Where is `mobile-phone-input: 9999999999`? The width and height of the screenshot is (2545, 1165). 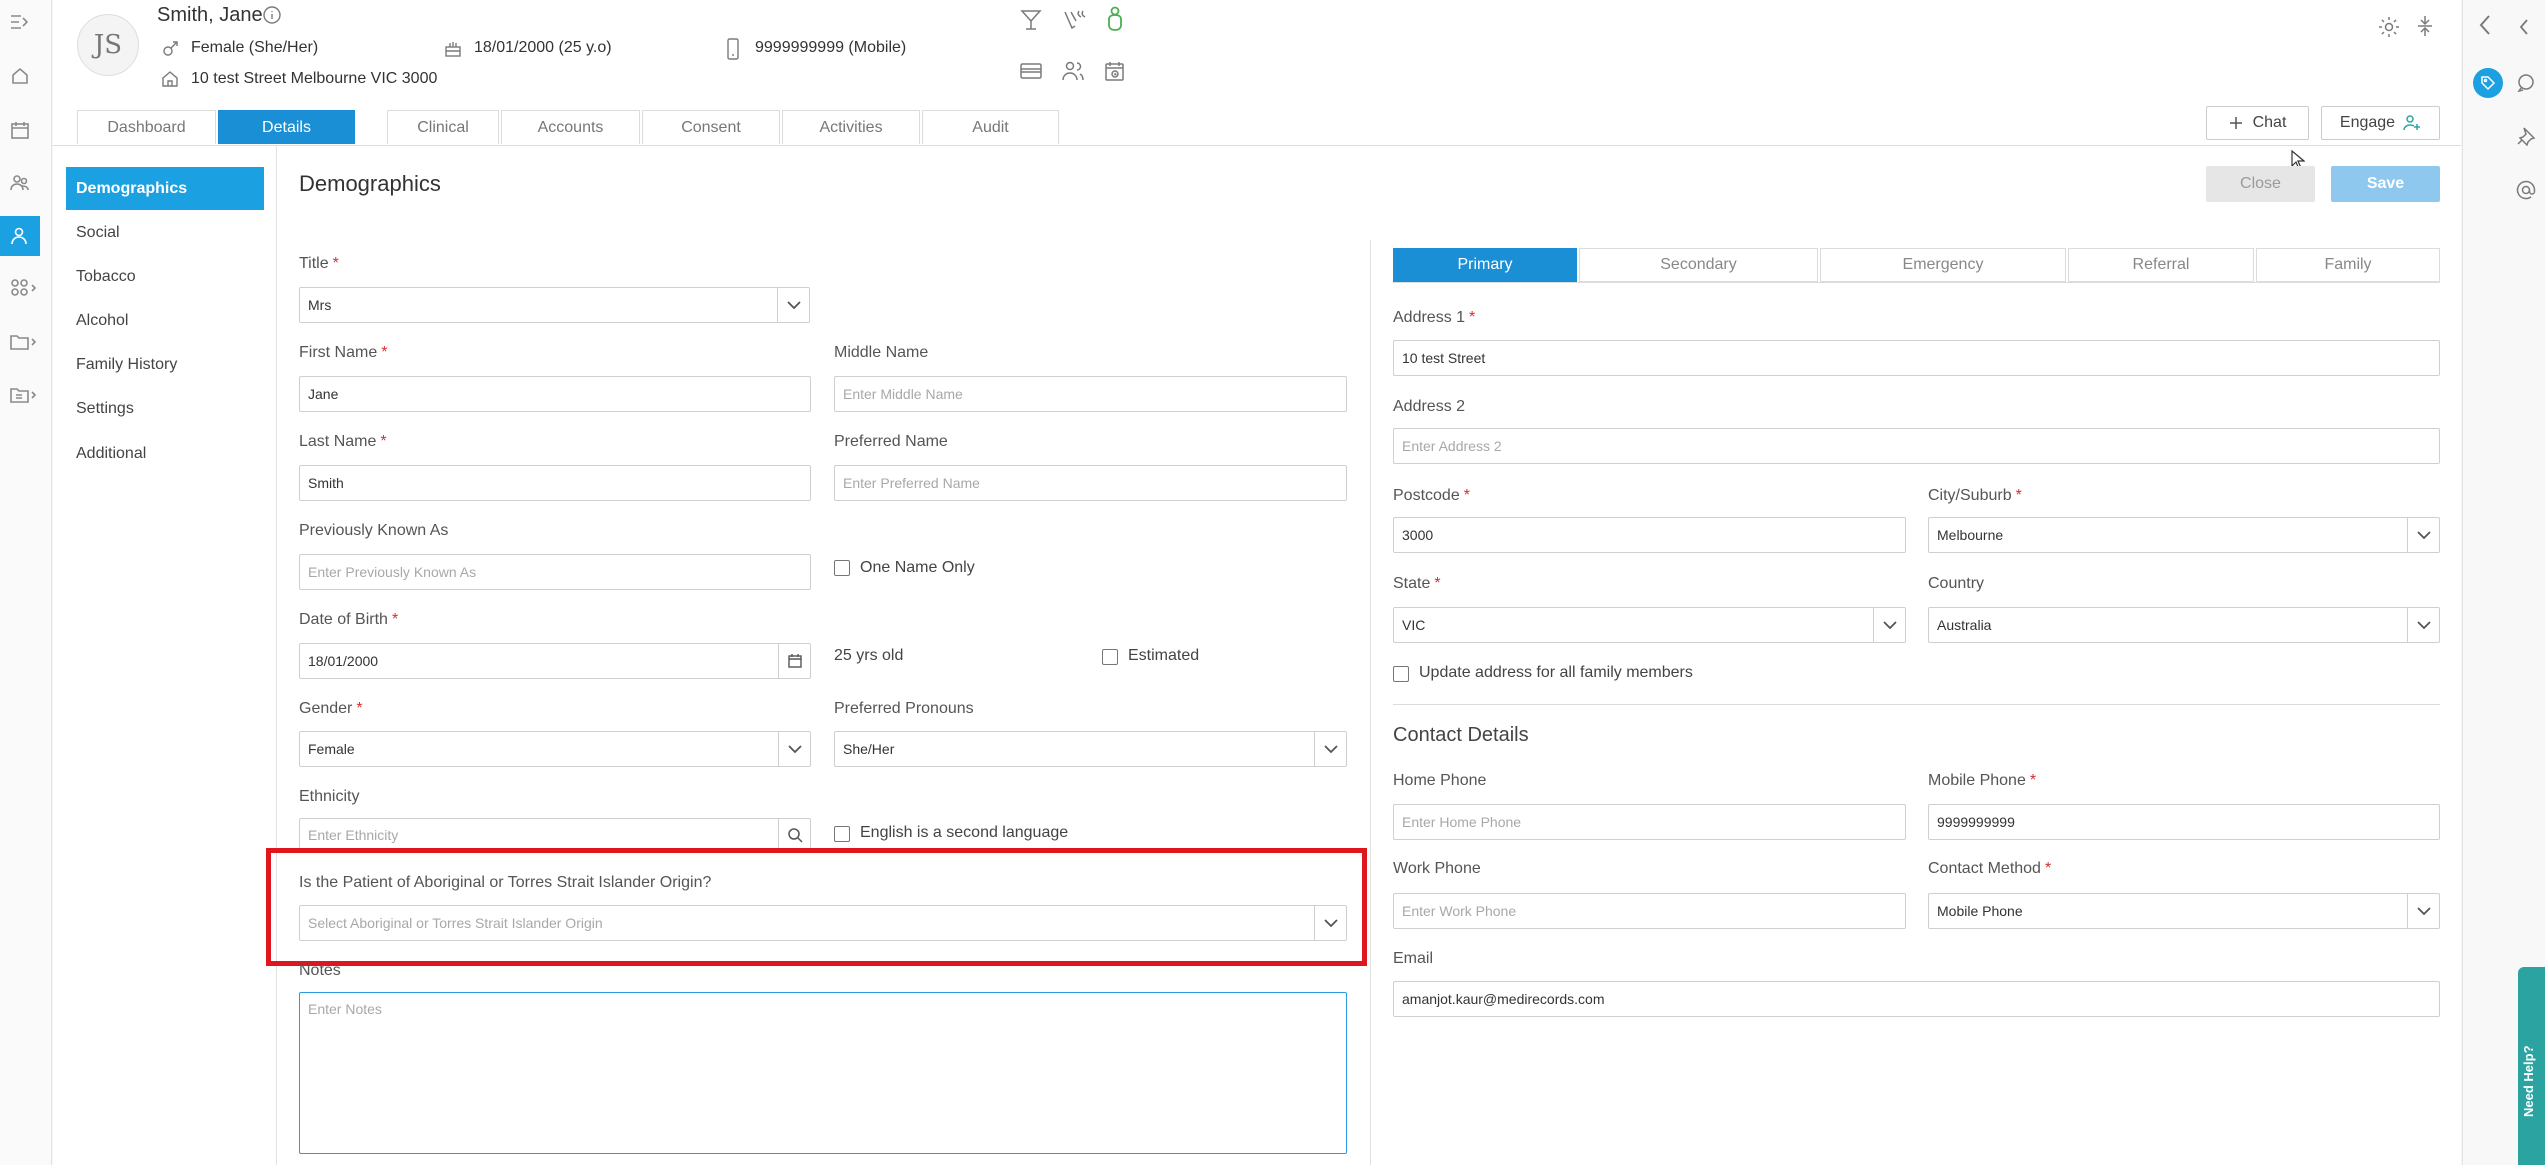
mobile-phone-input: 9999999999 is located at coordinates (2184, 822).